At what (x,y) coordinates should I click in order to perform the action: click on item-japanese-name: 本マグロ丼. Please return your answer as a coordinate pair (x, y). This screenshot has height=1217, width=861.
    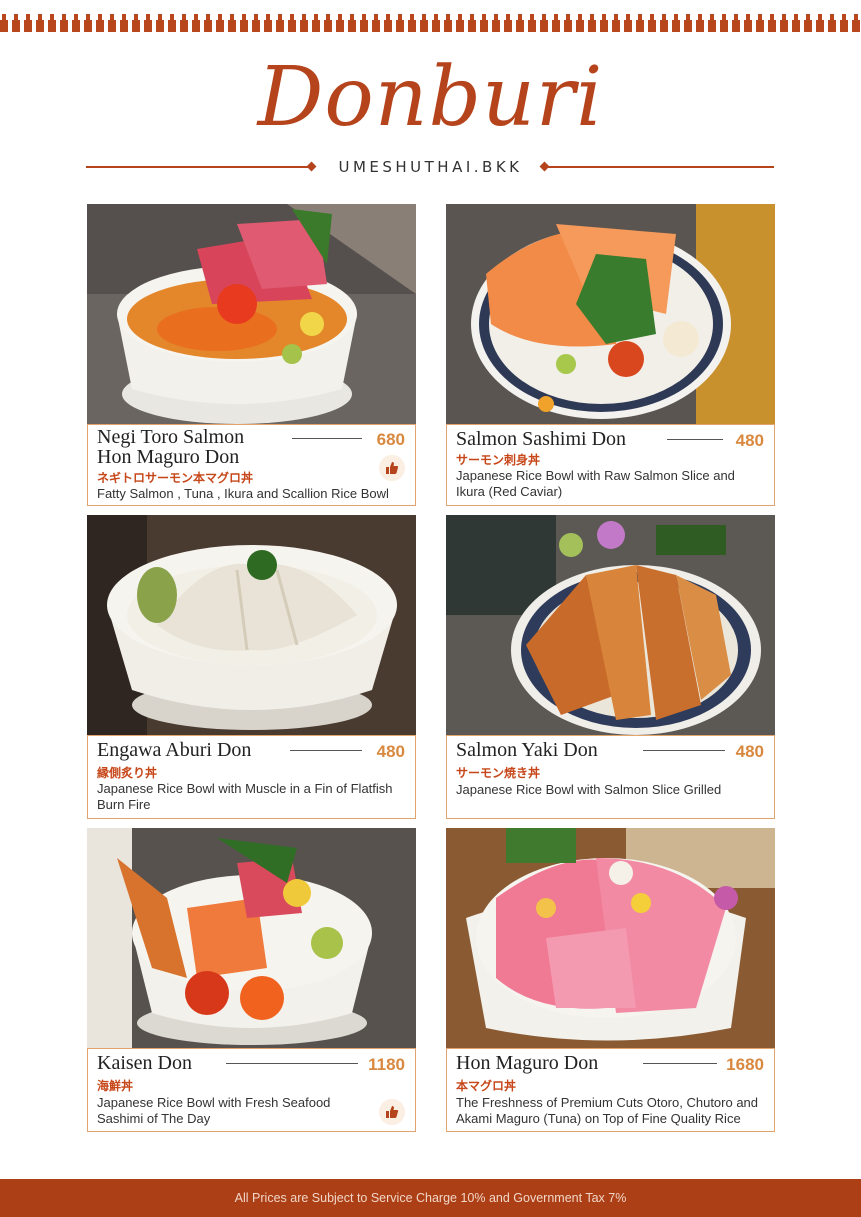
    Looking at the image, I should click on (486, 1086).